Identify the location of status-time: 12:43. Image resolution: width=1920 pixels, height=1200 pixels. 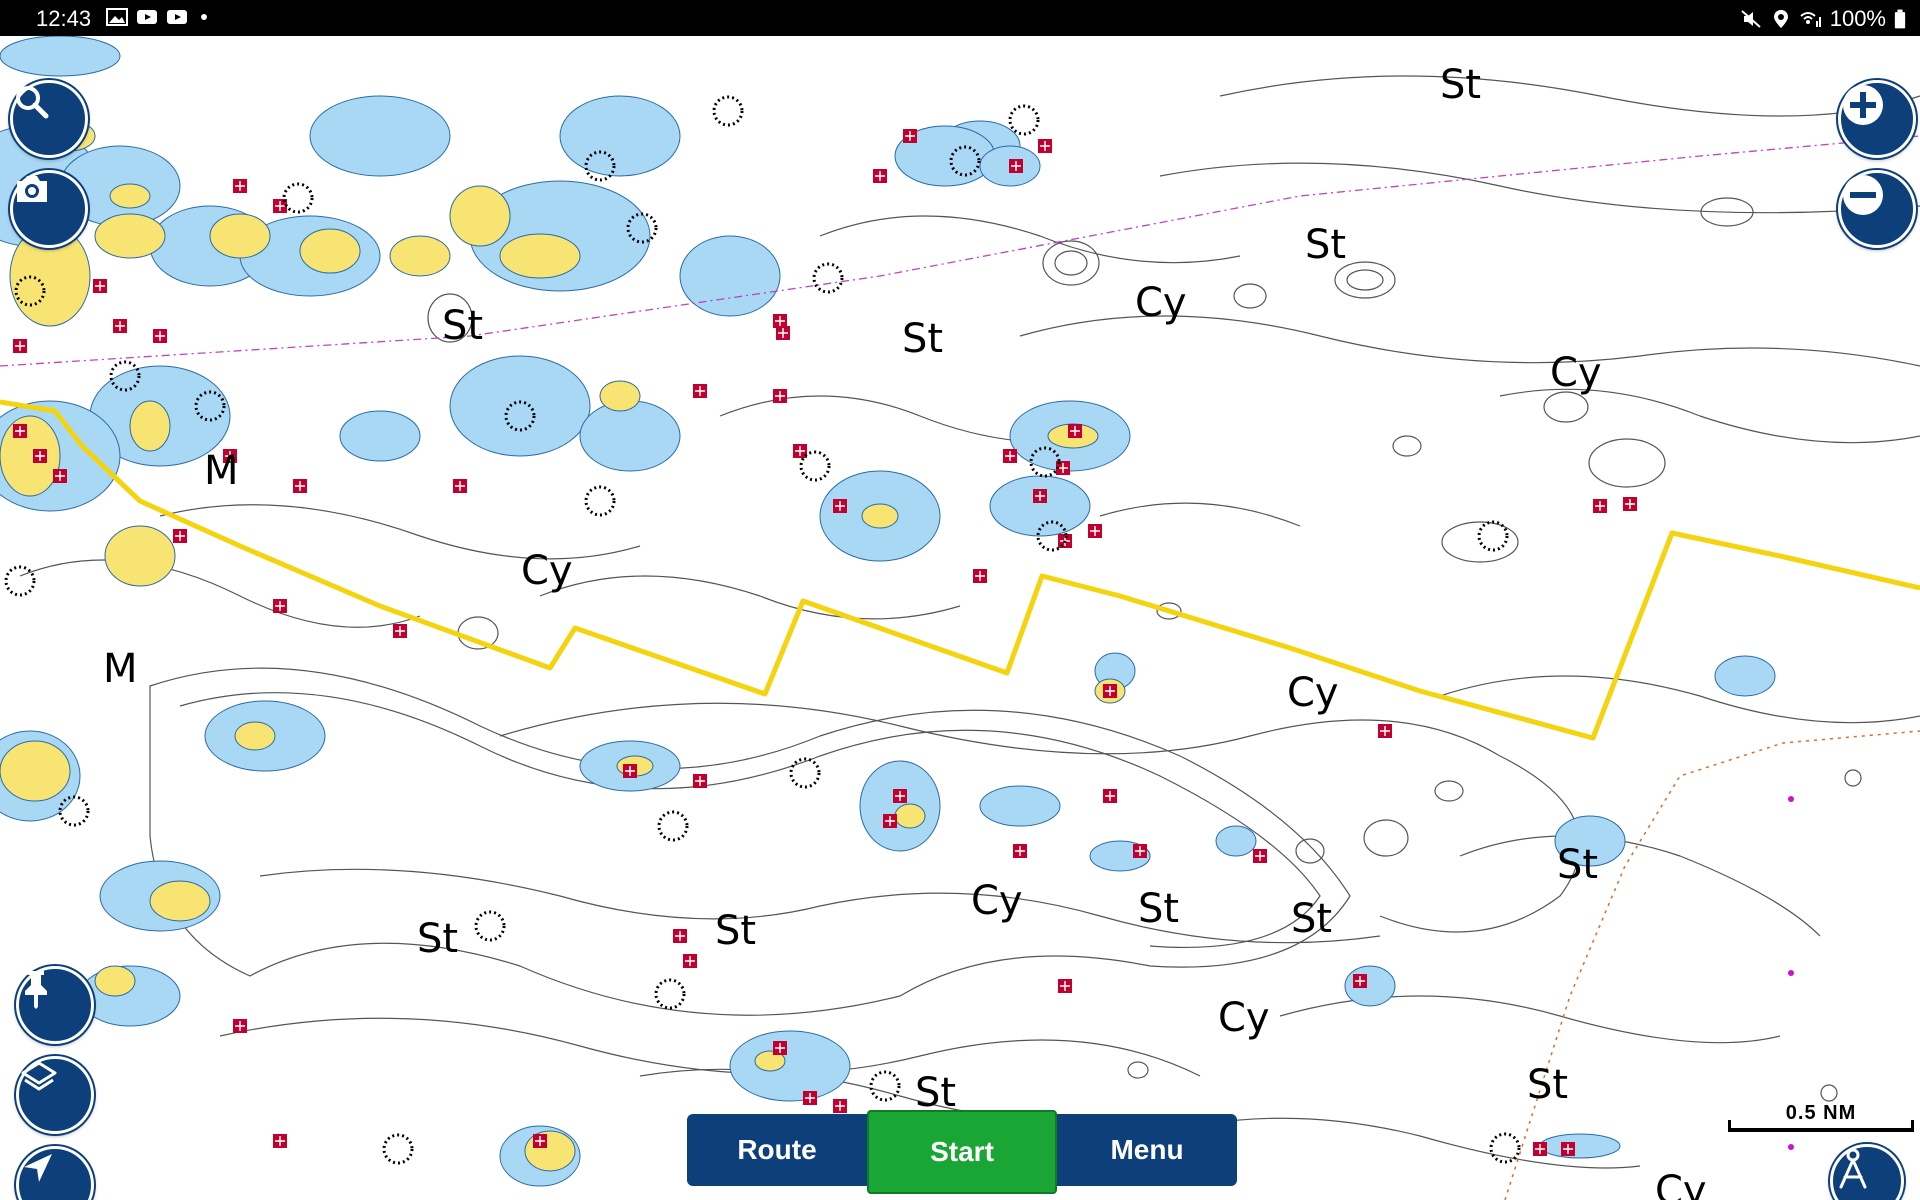
(64, 18).